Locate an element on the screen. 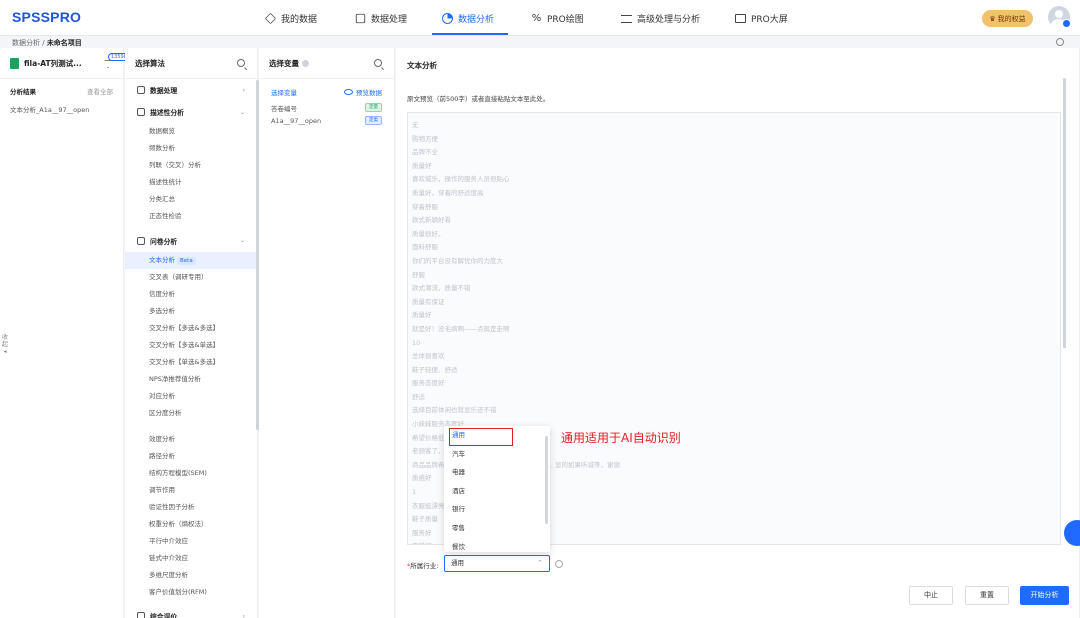 This screenshot has width=1080, height=618. breadcrumb-parent: 数据分析 / is located at coordinates (29, 43).